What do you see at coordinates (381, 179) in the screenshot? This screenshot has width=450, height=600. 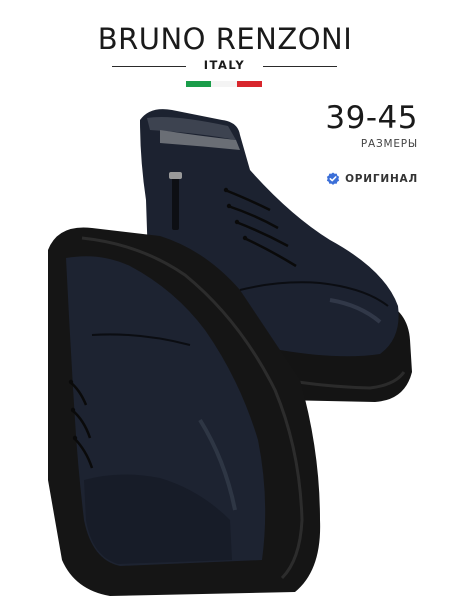 I see `badge-label: ОРИГИНАЛ` at bounding box center [381, 179].